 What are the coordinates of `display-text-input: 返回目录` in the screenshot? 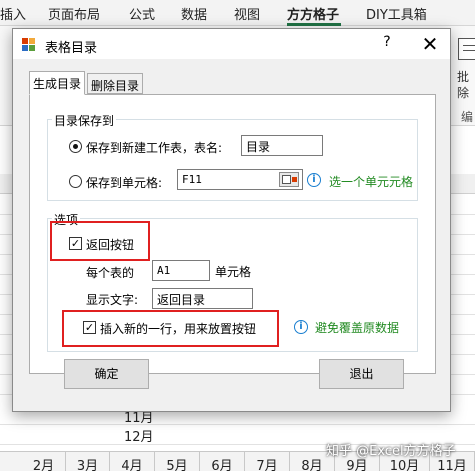 It's located at (202, 298).